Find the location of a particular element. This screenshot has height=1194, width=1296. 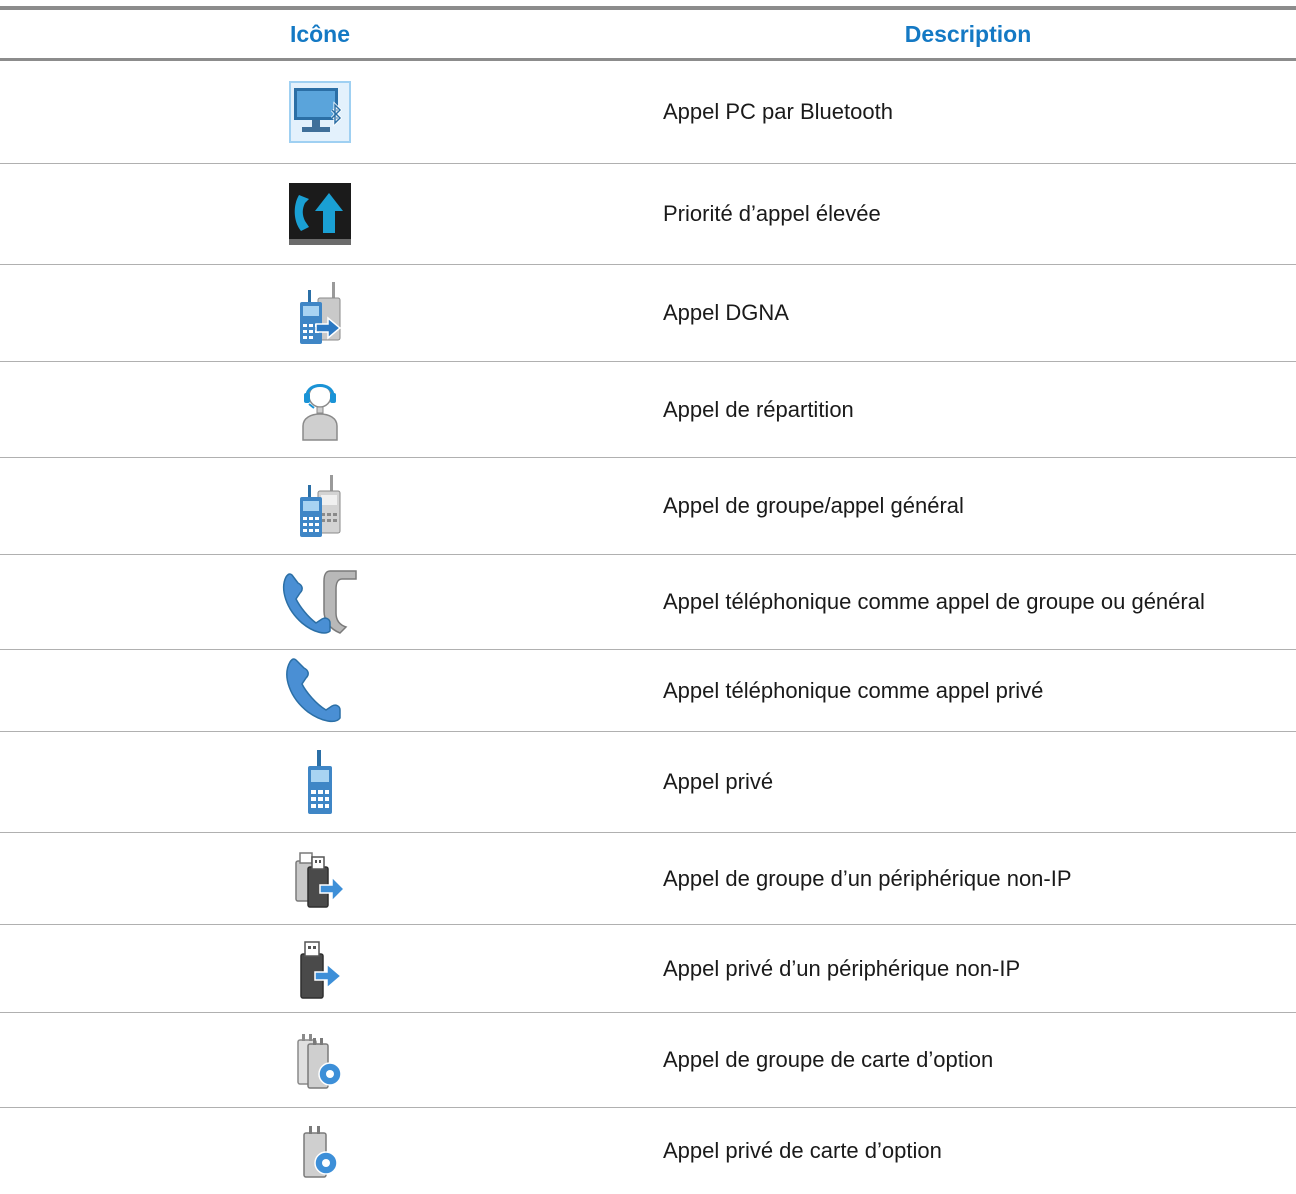

row-description: Appel de groupe/appel général is located at coordinates (813, 505).